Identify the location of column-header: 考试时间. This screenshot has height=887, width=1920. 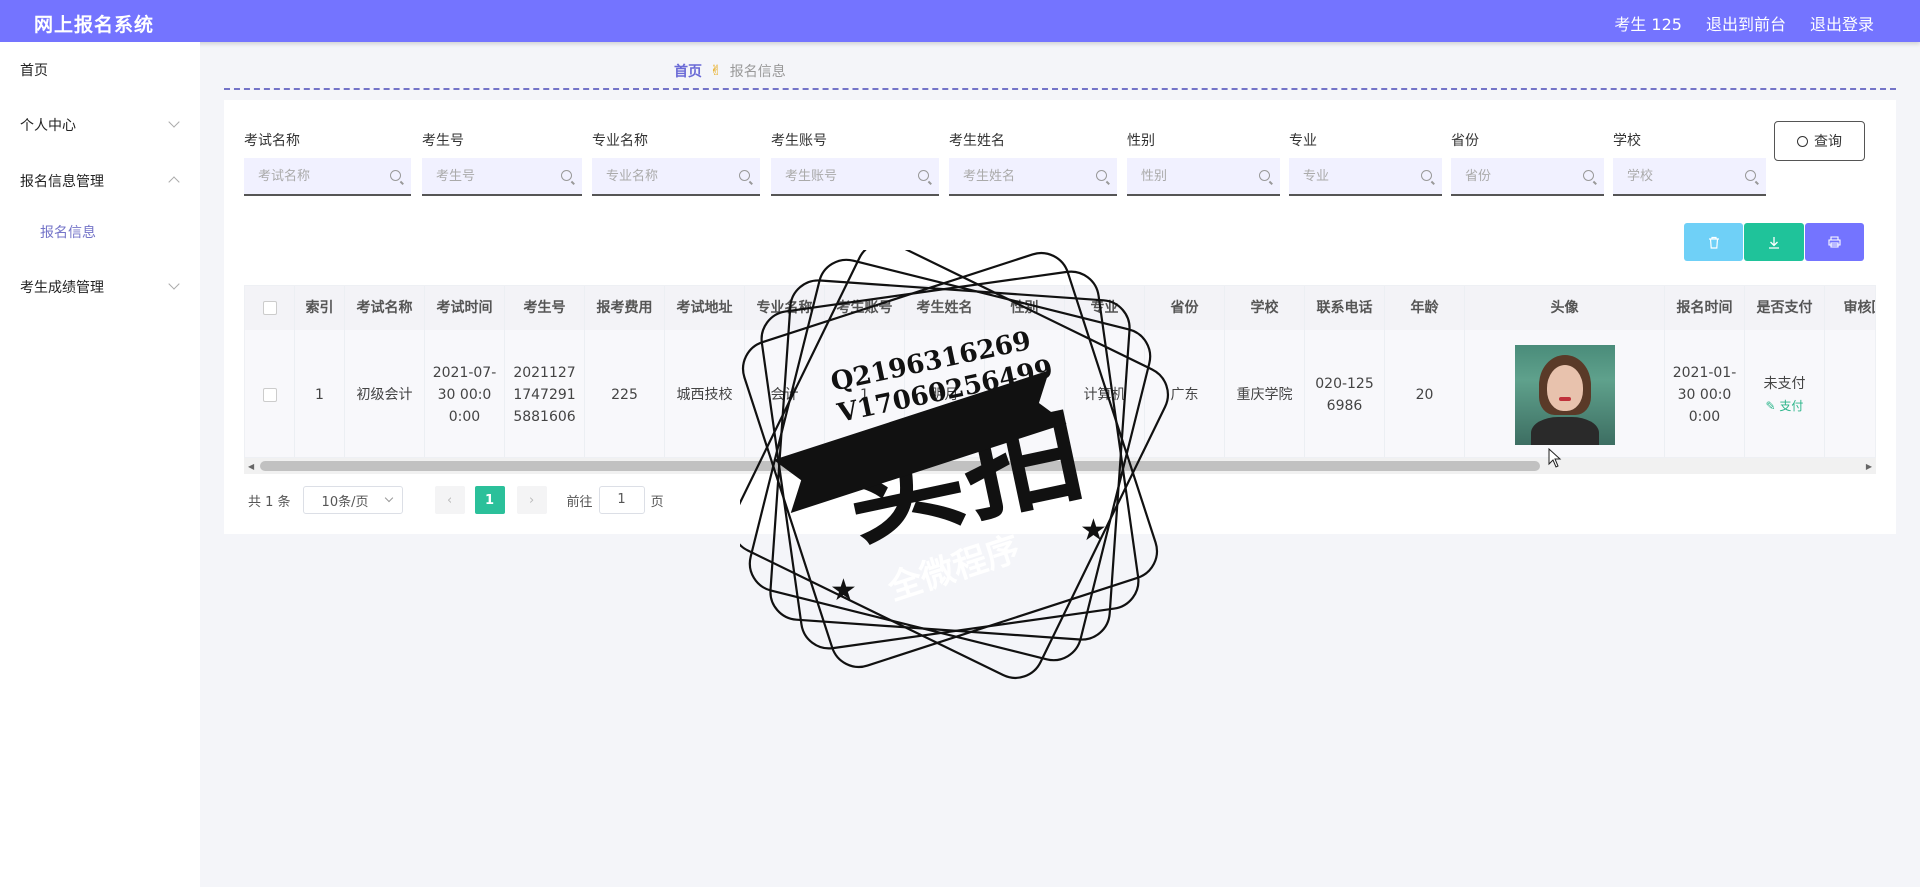
(465, 308).